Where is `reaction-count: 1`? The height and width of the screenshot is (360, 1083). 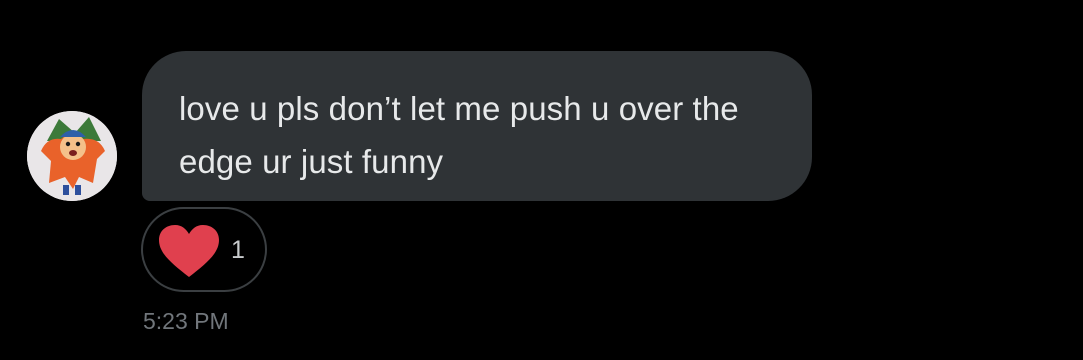
reaction-count: 1 is located at coordinates (238, 250).